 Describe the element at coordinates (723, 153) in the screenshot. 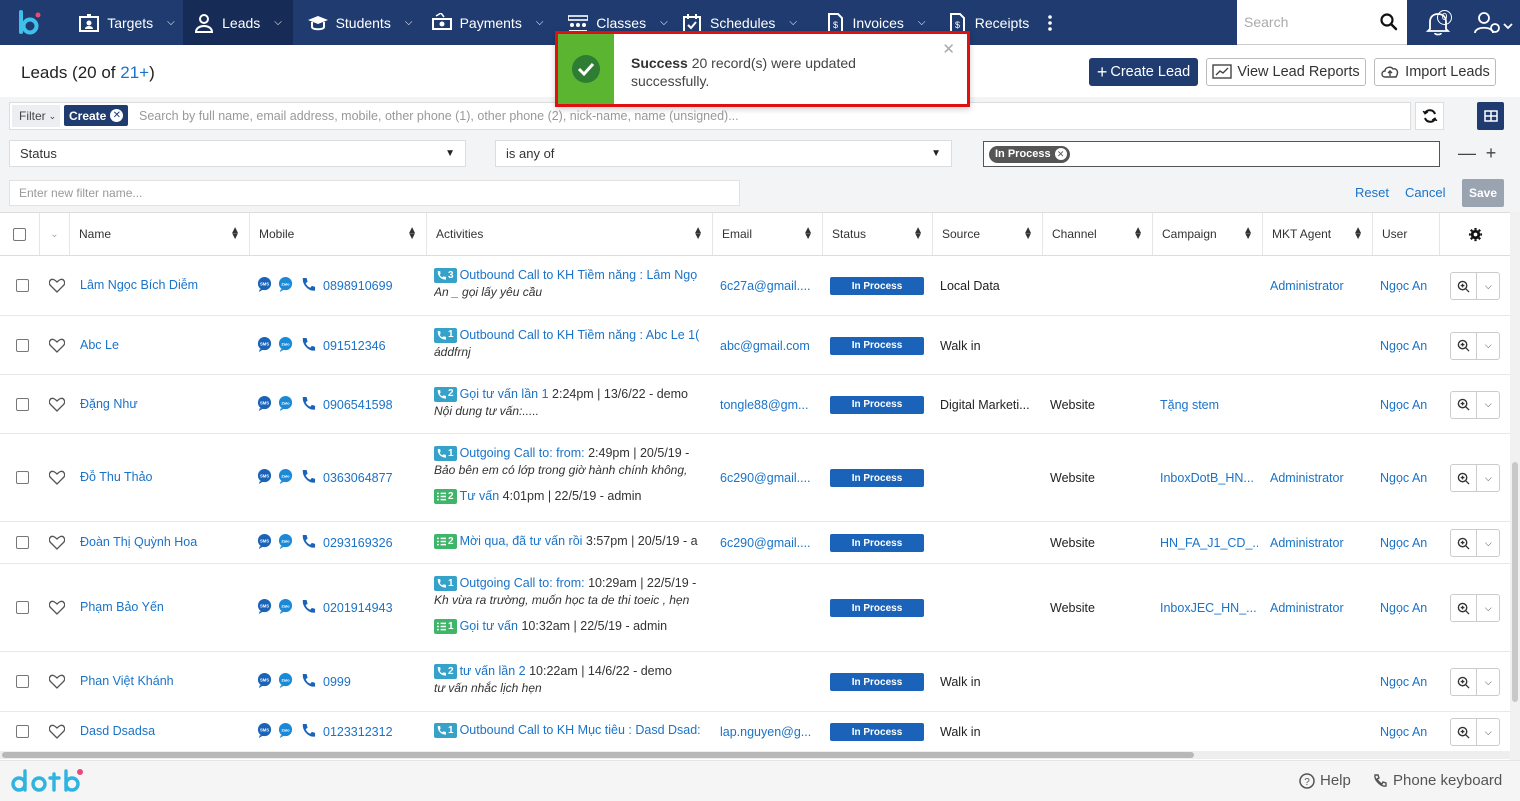

I see `filter-operator-select: is any of ▼` at that location.